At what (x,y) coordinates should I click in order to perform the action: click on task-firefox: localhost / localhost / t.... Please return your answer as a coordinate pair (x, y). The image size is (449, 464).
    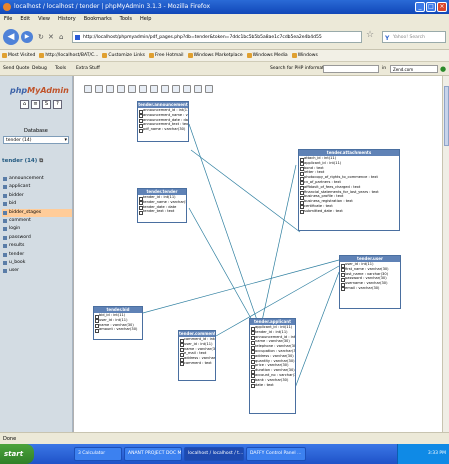
    Looking at the image, I should click on (214, 454).